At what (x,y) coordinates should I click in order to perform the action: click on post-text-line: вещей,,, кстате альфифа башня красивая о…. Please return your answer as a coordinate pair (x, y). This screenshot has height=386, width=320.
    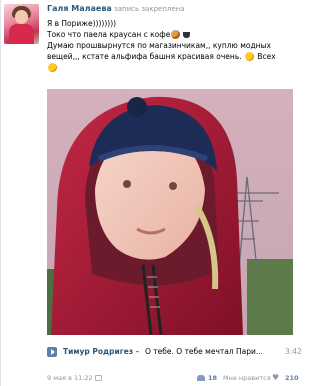
    Looking at the image, I should click on (161, 56).